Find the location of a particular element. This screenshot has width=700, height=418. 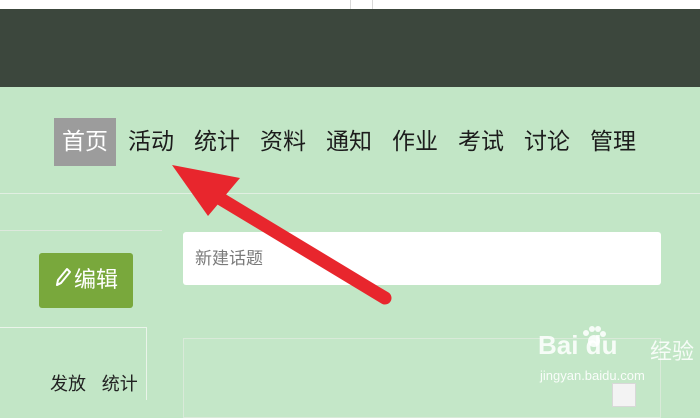

main-nav: 首页 活动 统计 资料 通知 作业 考试 讨论 管理 is located at coordinates (350, 142).